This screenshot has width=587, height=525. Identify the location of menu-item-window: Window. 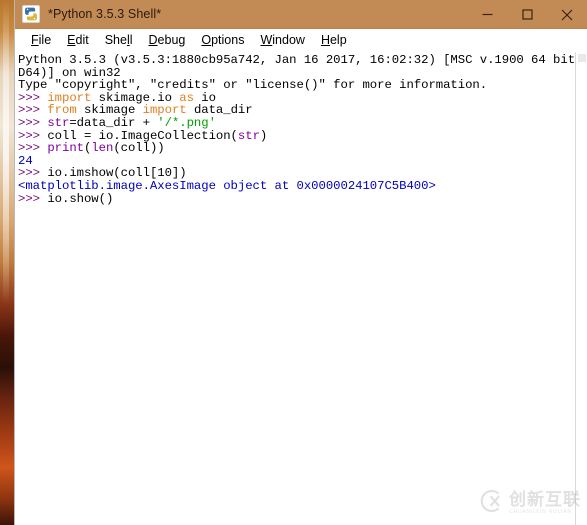
(282, 40).